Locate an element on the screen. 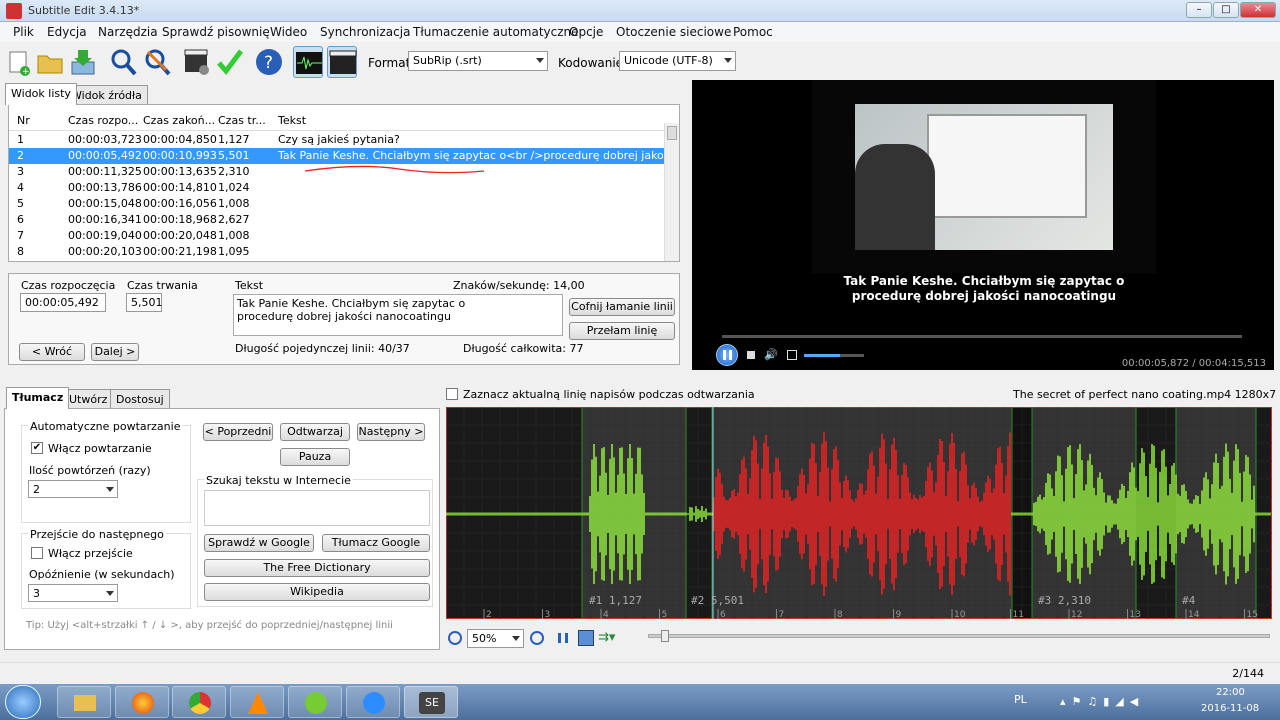  menu-video: Wideo is located at coordinates (288, 32).